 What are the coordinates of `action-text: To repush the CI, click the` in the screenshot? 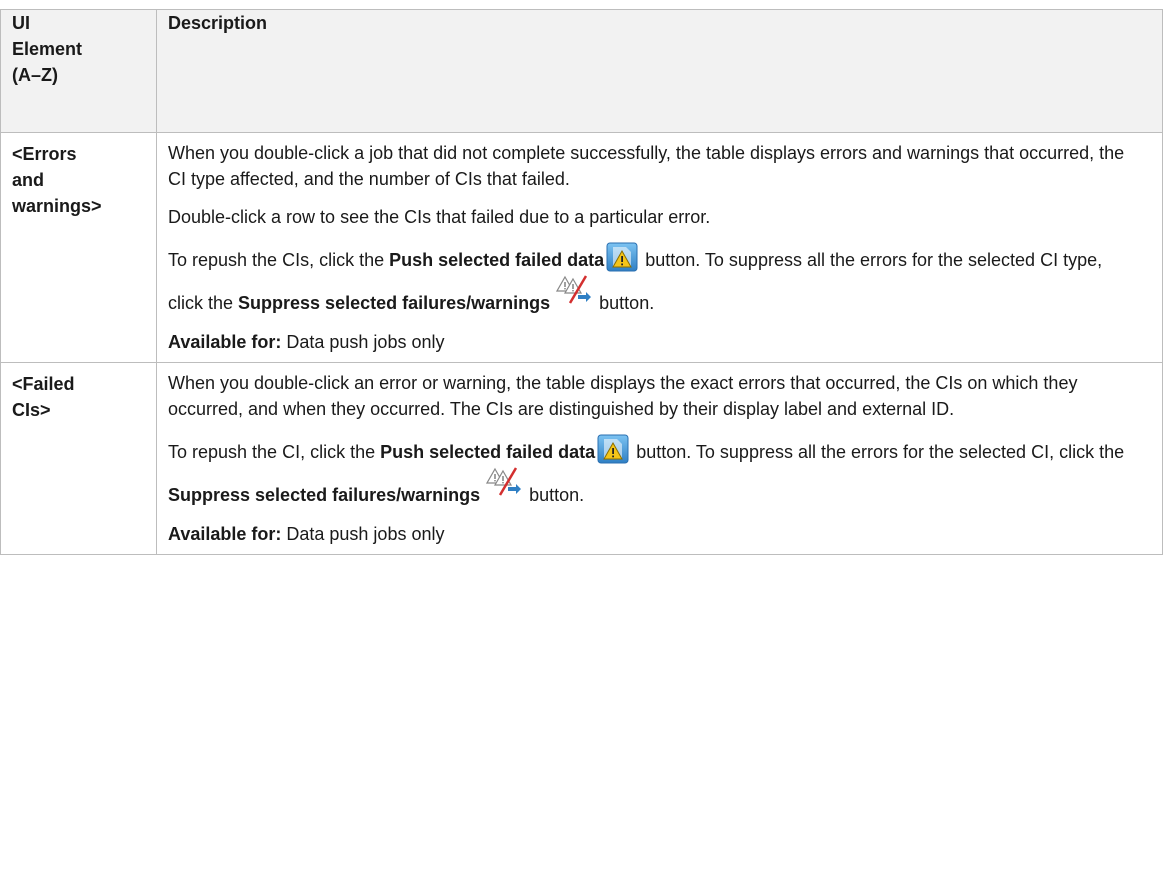 It's located at (274, 452).